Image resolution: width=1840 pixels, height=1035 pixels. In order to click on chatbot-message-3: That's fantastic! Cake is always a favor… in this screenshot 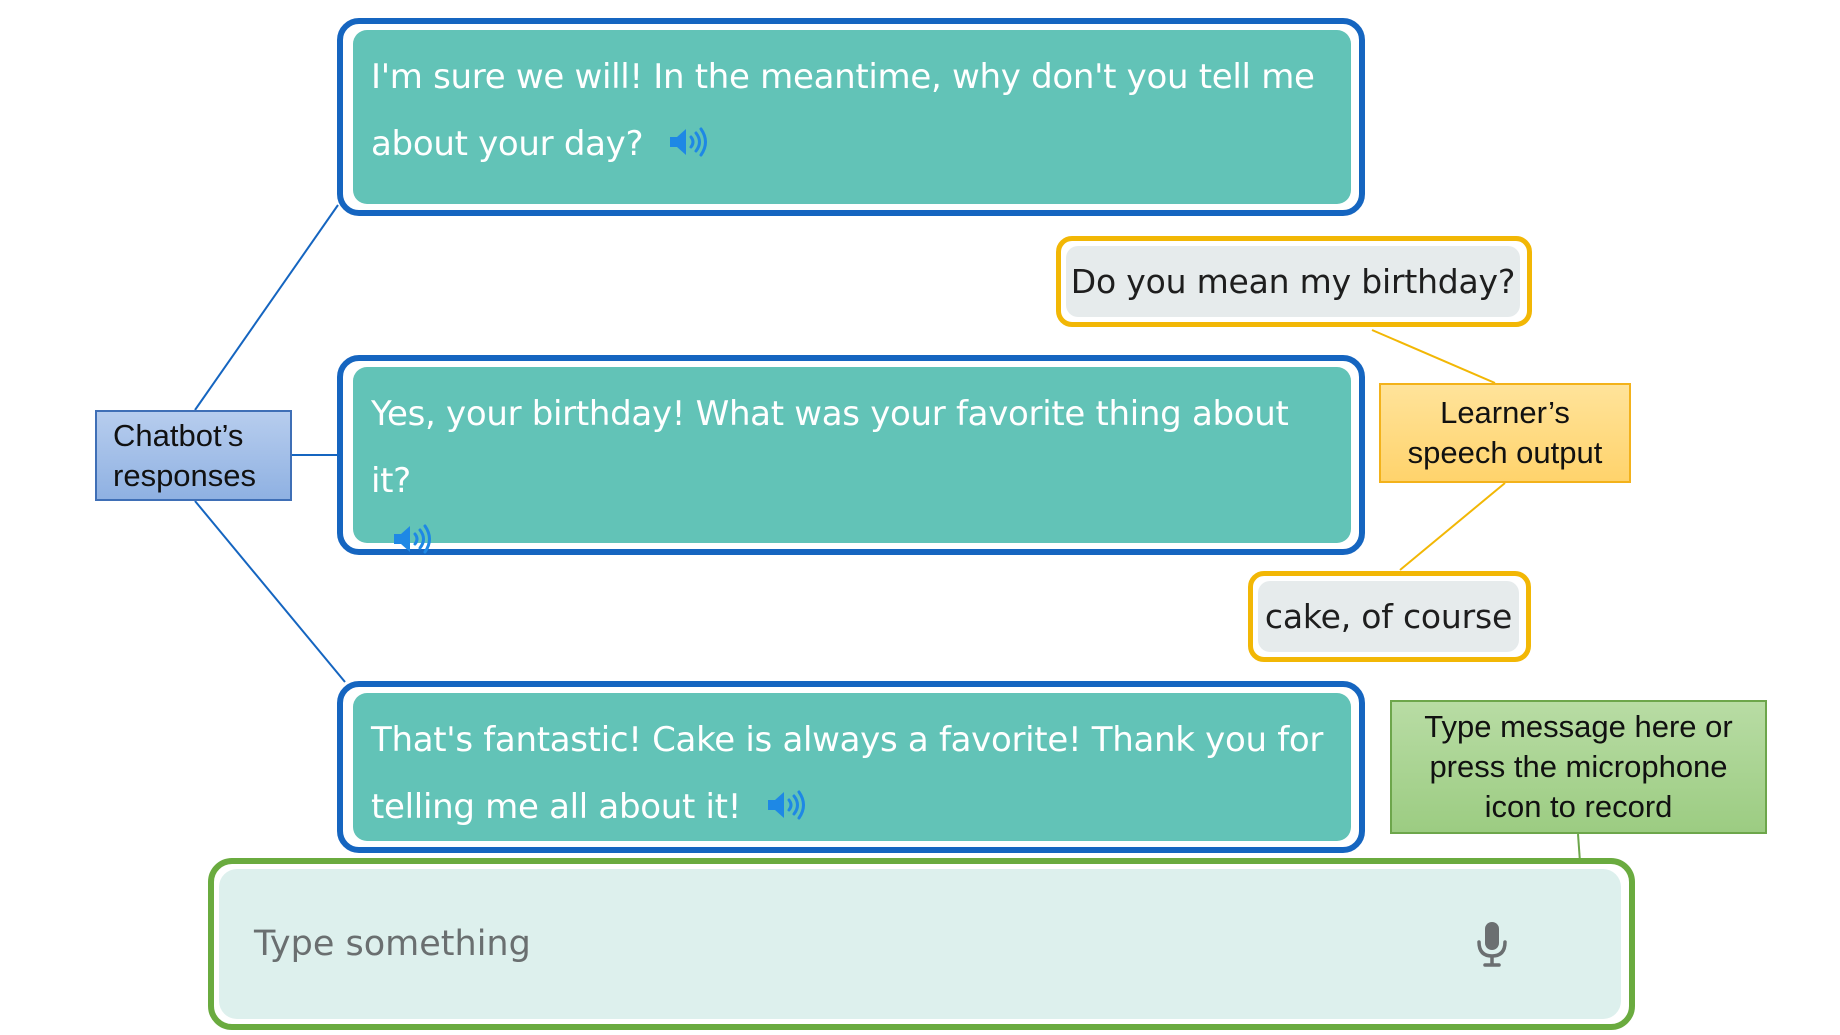, I will do `click(851, 767)`.